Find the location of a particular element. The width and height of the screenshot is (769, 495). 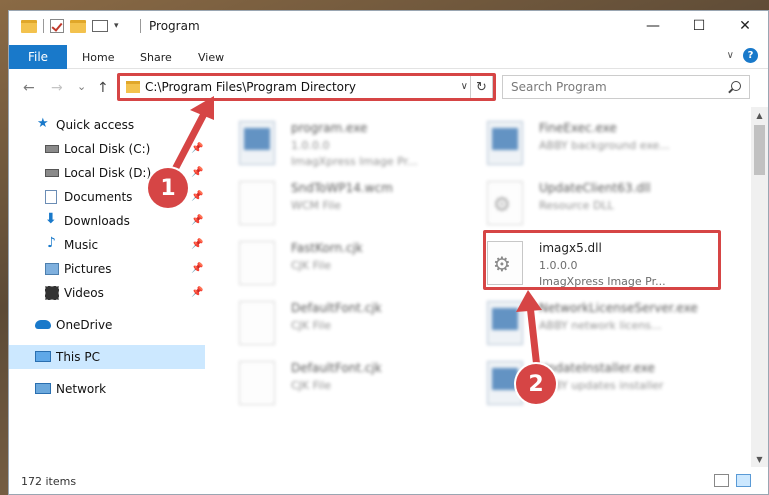

download-icon: ⬇ is located at coordinates (51, 219).